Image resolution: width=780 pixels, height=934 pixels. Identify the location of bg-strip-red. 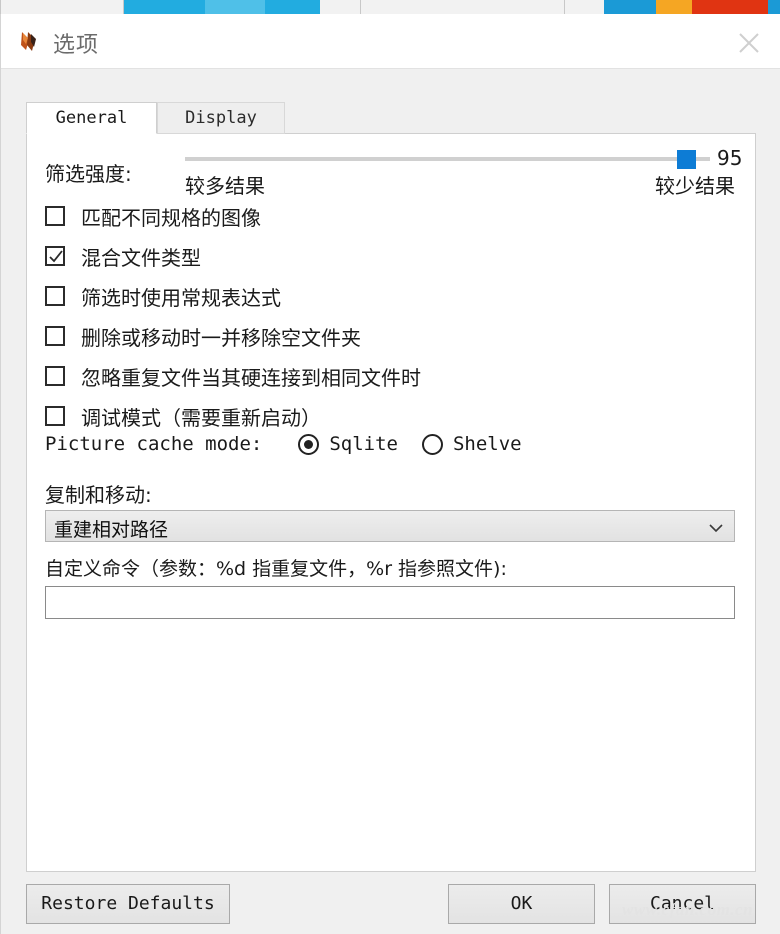
(730, 7).